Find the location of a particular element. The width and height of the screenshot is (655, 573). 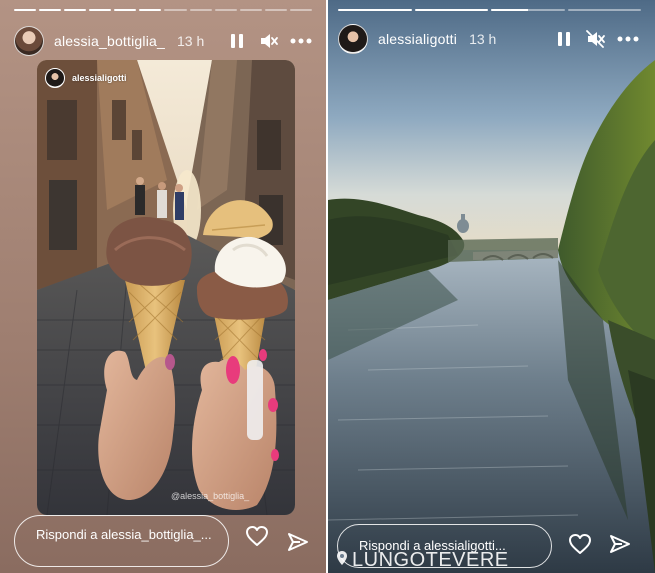

reposted-avatar is located at coordinates (55, 78).